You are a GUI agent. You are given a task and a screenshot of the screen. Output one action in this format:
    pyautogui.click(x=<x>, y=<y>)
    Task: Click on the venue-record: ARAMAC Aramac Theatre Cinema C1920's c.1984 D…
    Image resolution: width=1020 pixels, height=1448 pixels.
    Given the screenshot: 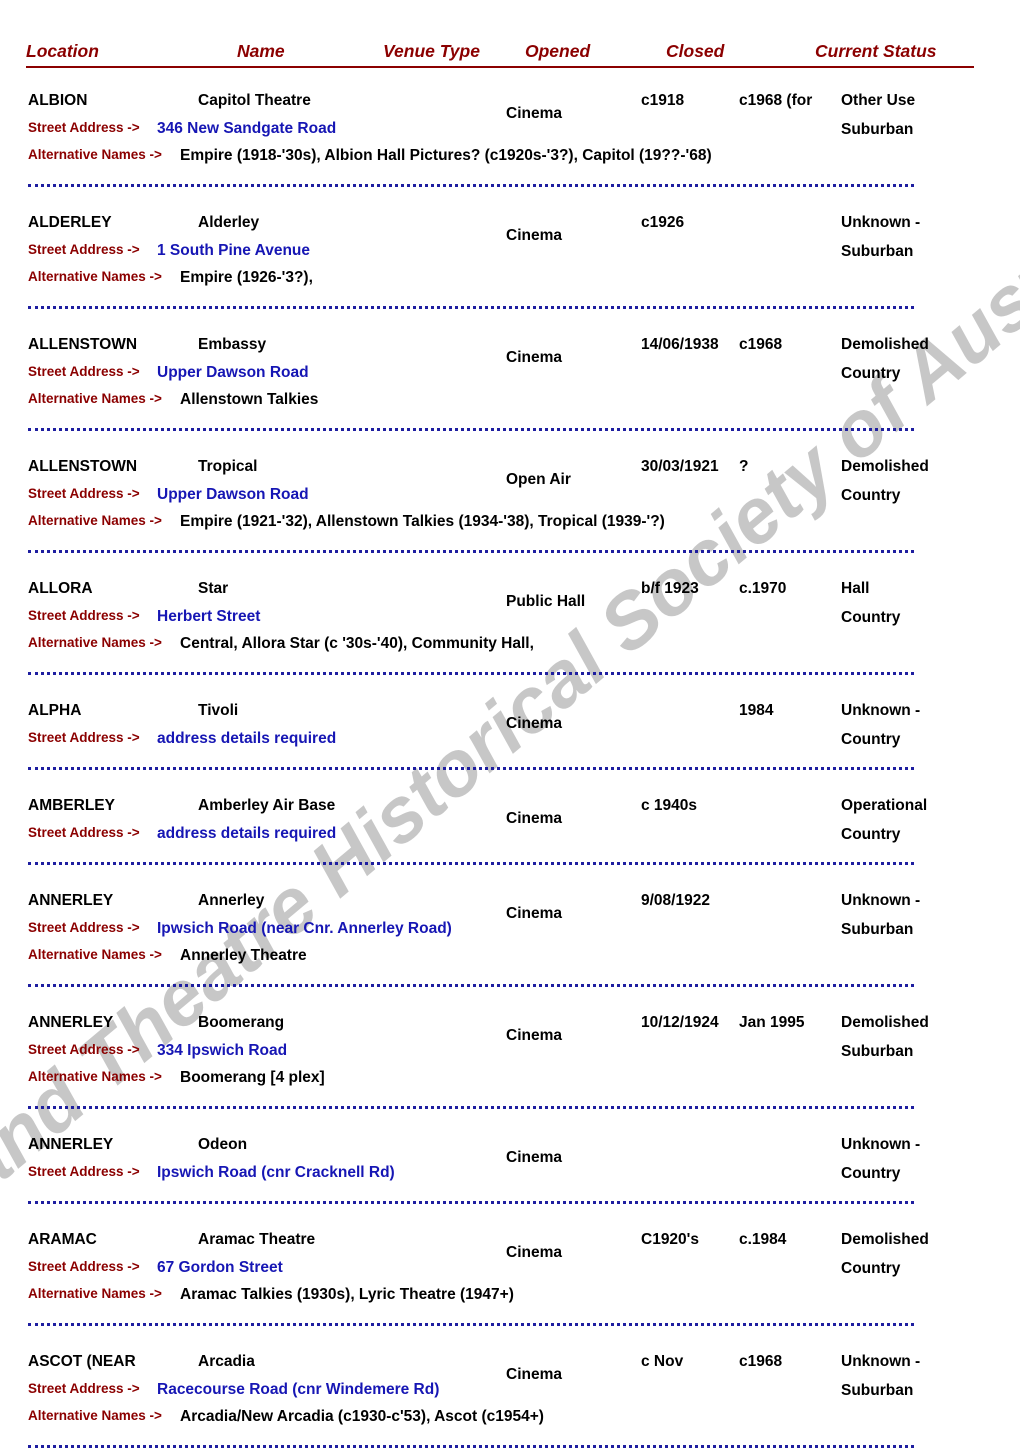 What is the action you would take?
    pyautogui.click(x=510, y=1278)
    